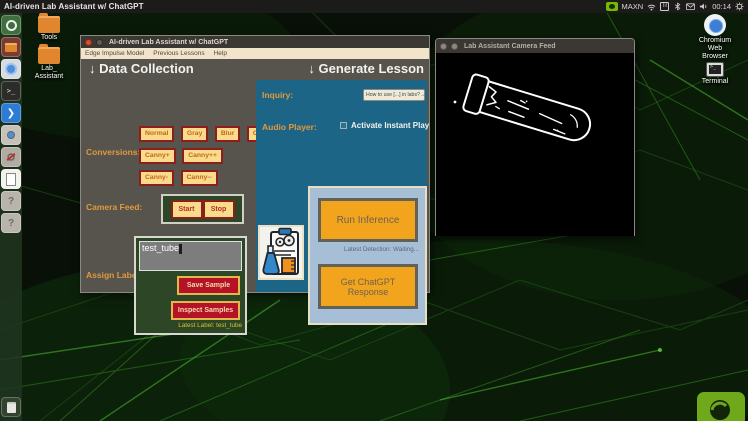 This screenshot has width=748, height=421. Describe the element at coordinates (422, 95) in the screenshot. I see `dropdown-arrow-icon: →` at that location.